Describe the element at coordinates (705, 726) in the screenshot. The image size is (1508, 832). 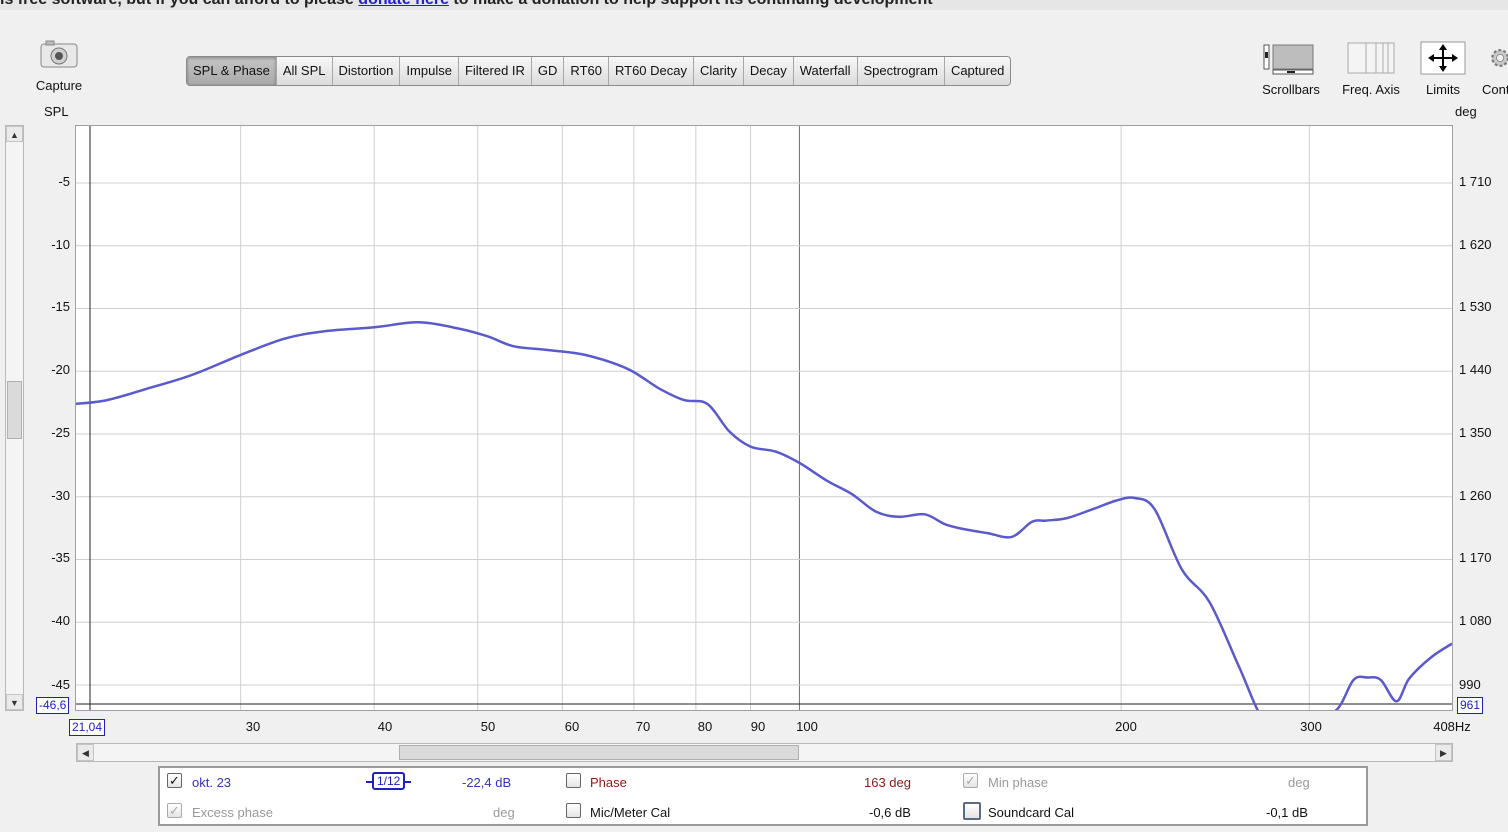
I see `x-tick-label: 80` at that location.